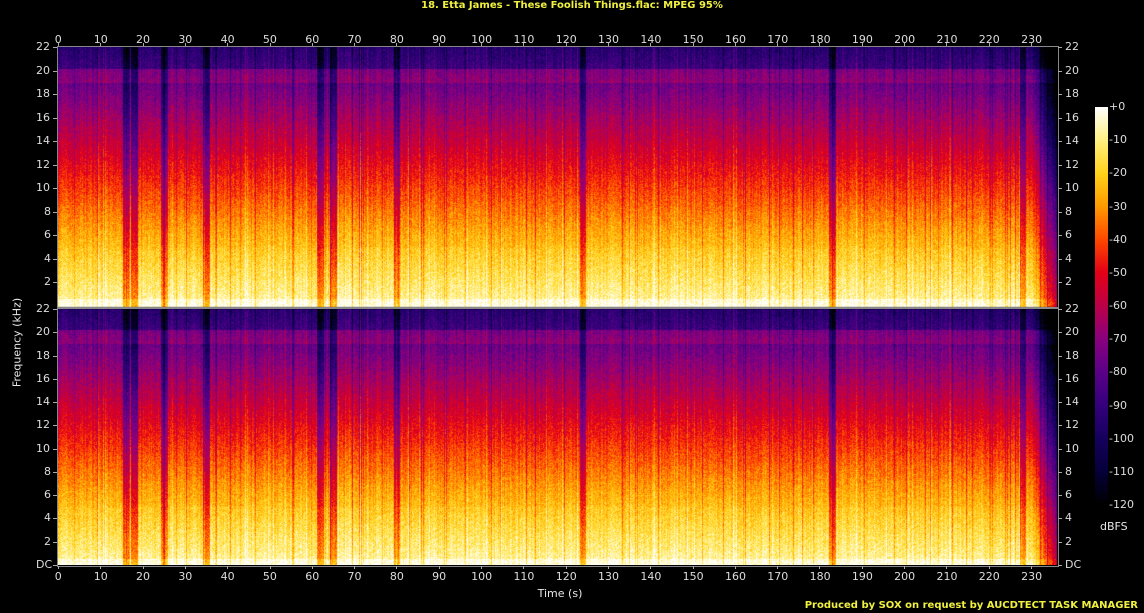  I want to click on colorbar-tick-label: -60, so click(1118, 305).